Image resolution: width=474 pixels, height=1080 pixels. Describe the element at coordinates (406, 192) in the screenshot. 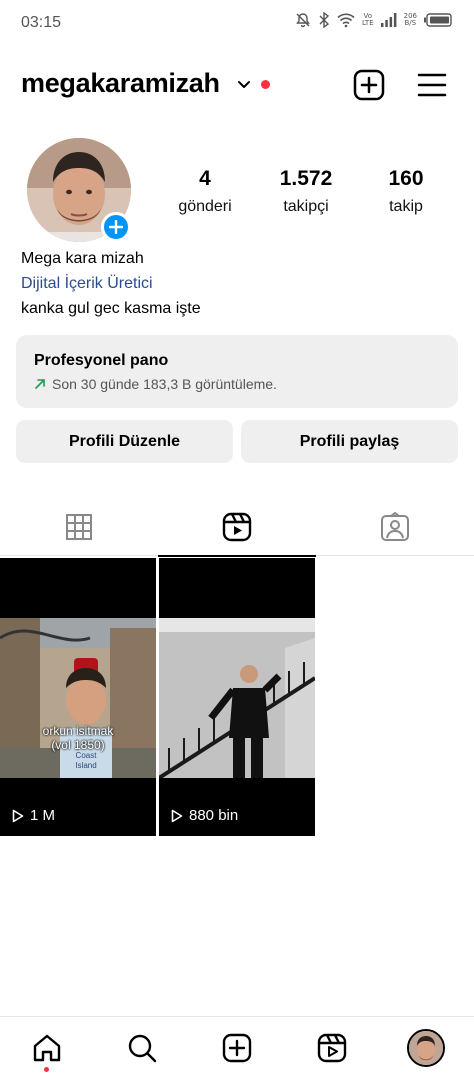

I see `following-stat: 160 takip` at that location.